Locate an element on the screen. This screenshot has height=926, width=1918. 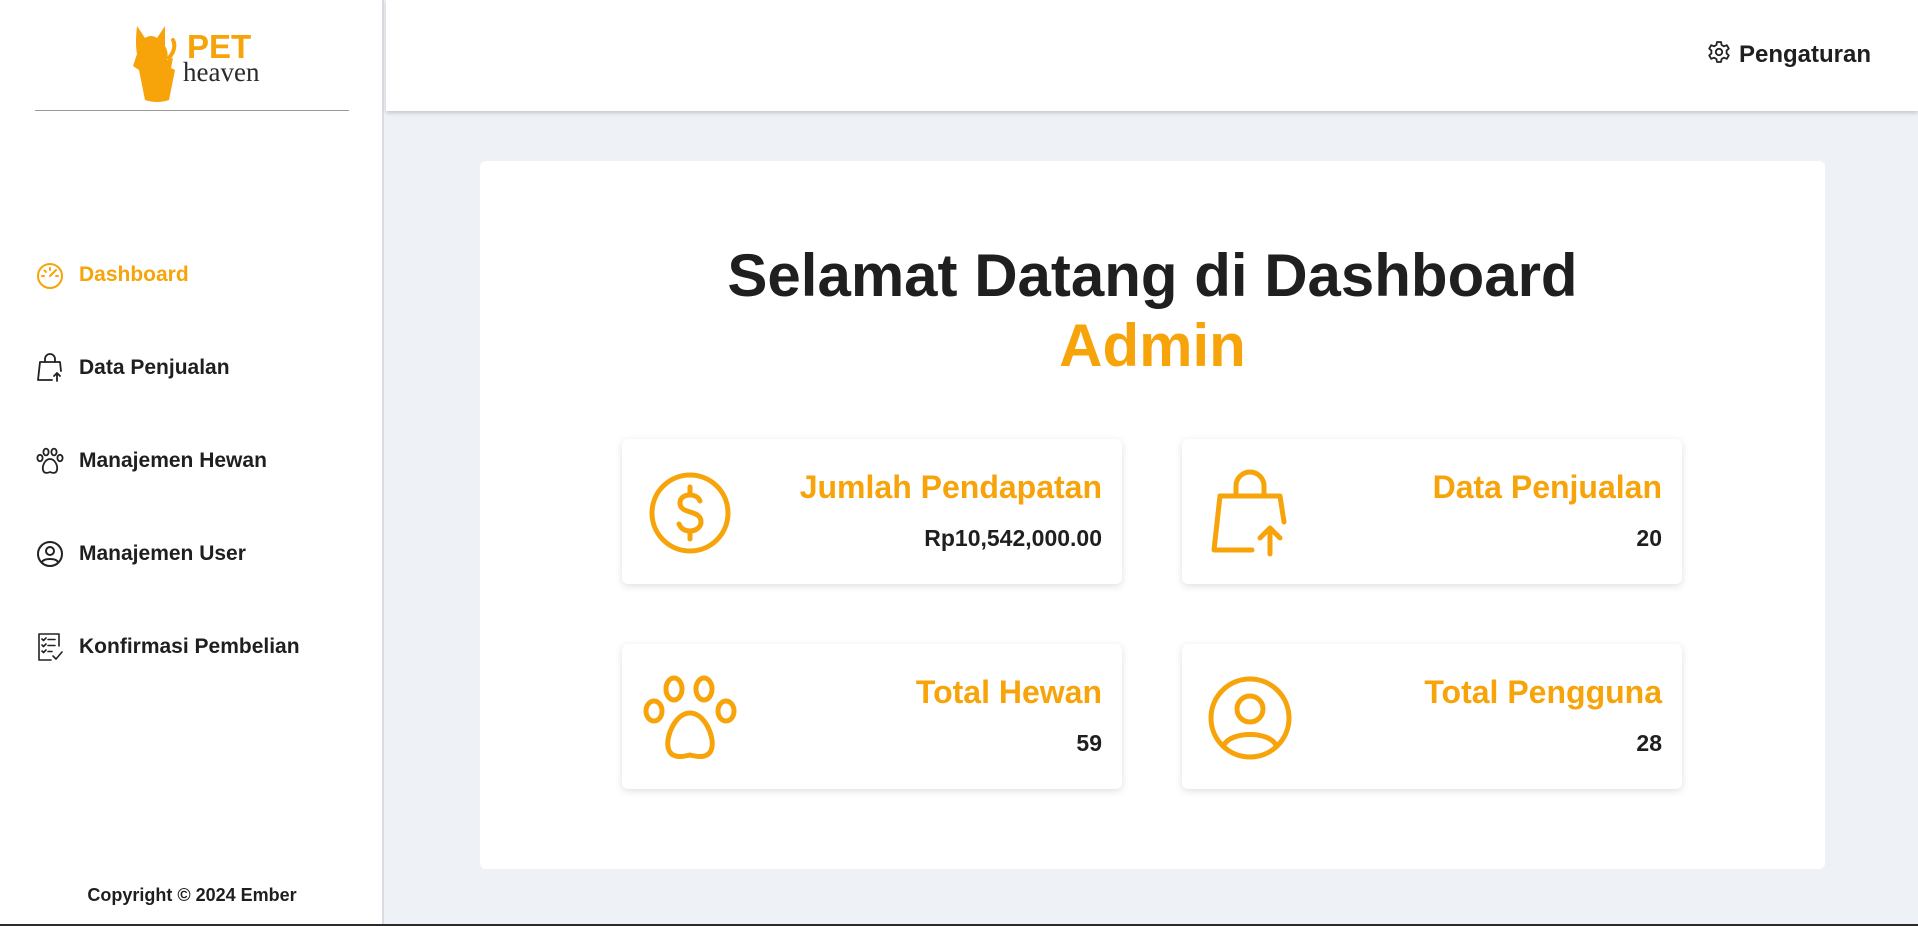
gear-icon is located at coordinates (1719, 54).